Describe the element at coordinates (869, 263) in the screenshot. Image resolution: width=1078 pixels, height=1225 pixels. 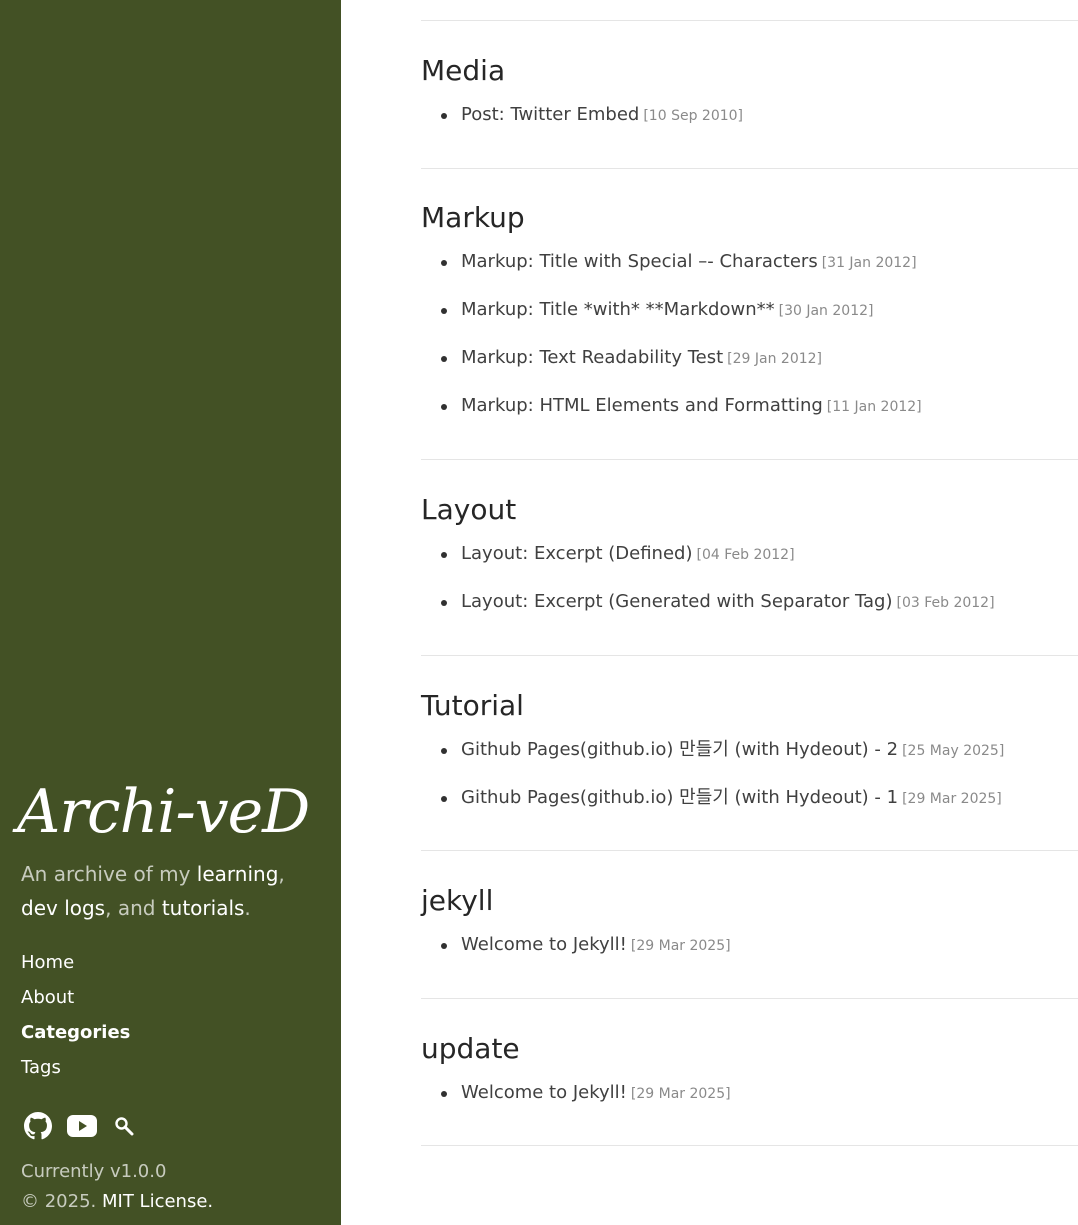
I see `post-date: [31 Jan 2012]` at that location.